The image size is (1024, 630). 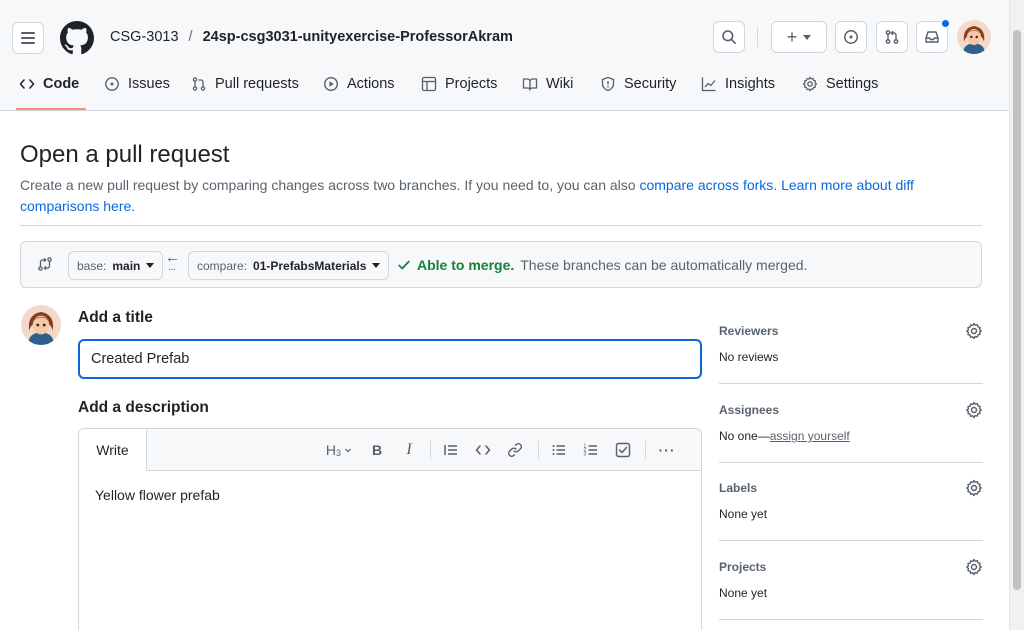 I want to click on base-branch-select: base: main, so click(x=116, y=265).